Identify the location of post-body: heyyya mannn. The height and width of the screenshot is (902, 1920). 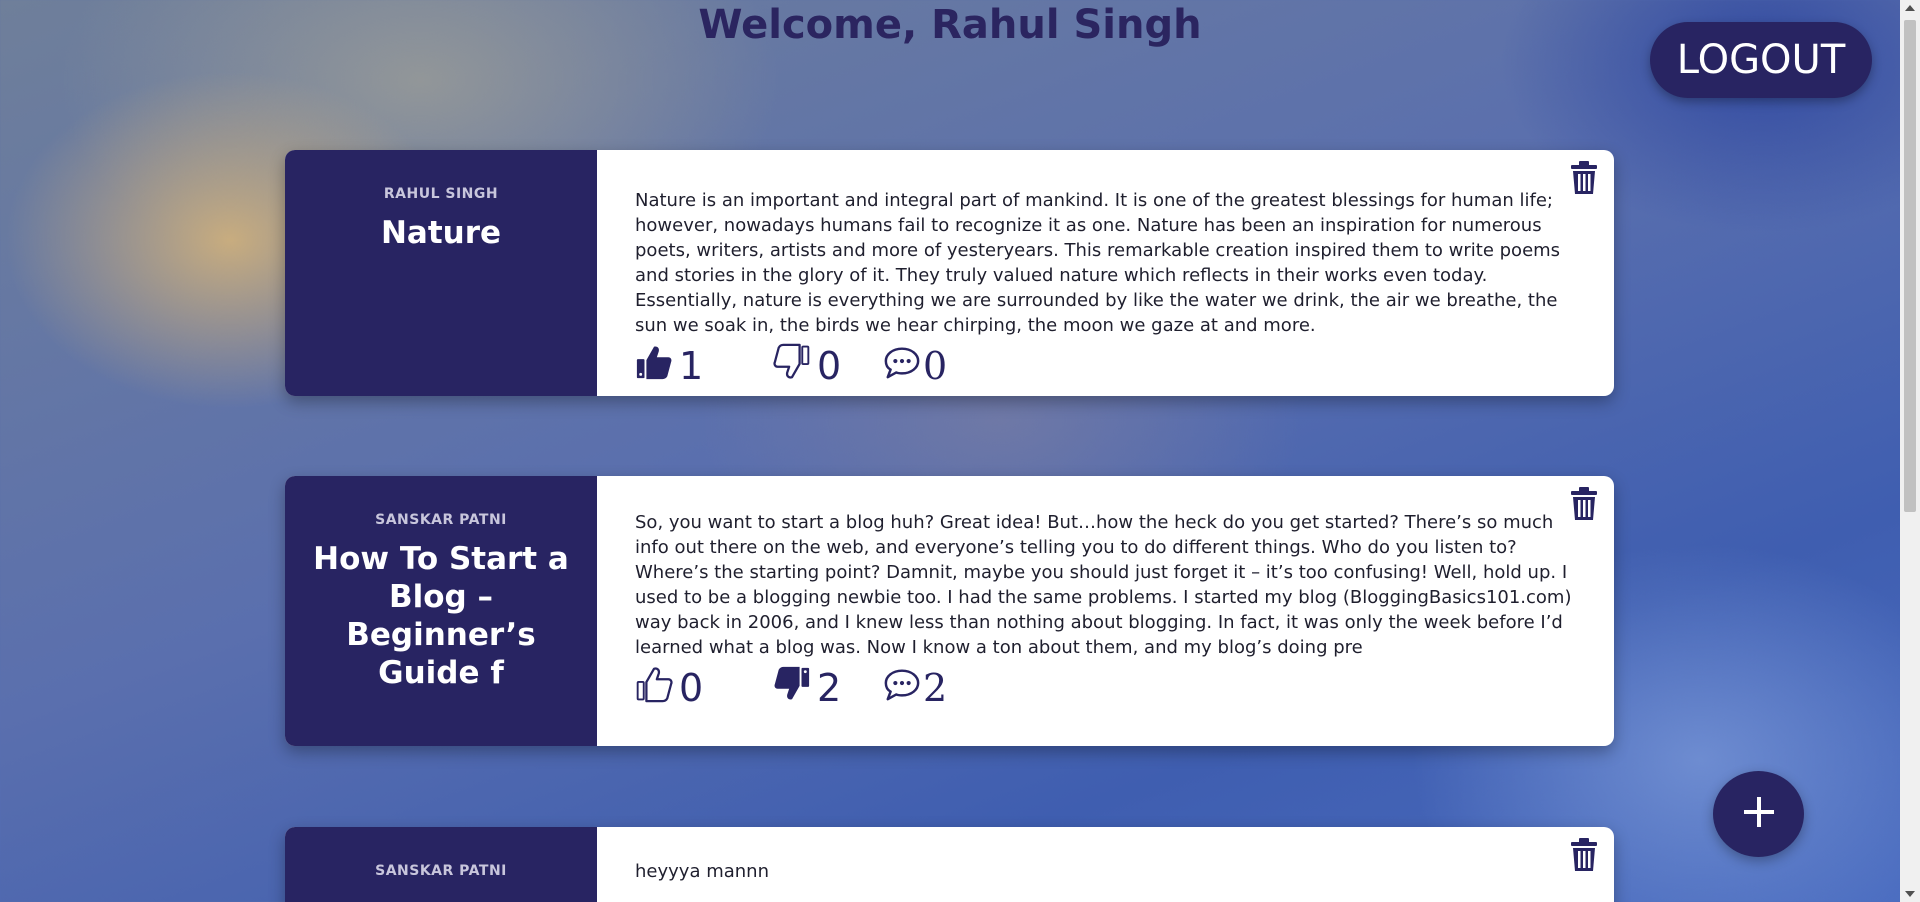
(702, 871).